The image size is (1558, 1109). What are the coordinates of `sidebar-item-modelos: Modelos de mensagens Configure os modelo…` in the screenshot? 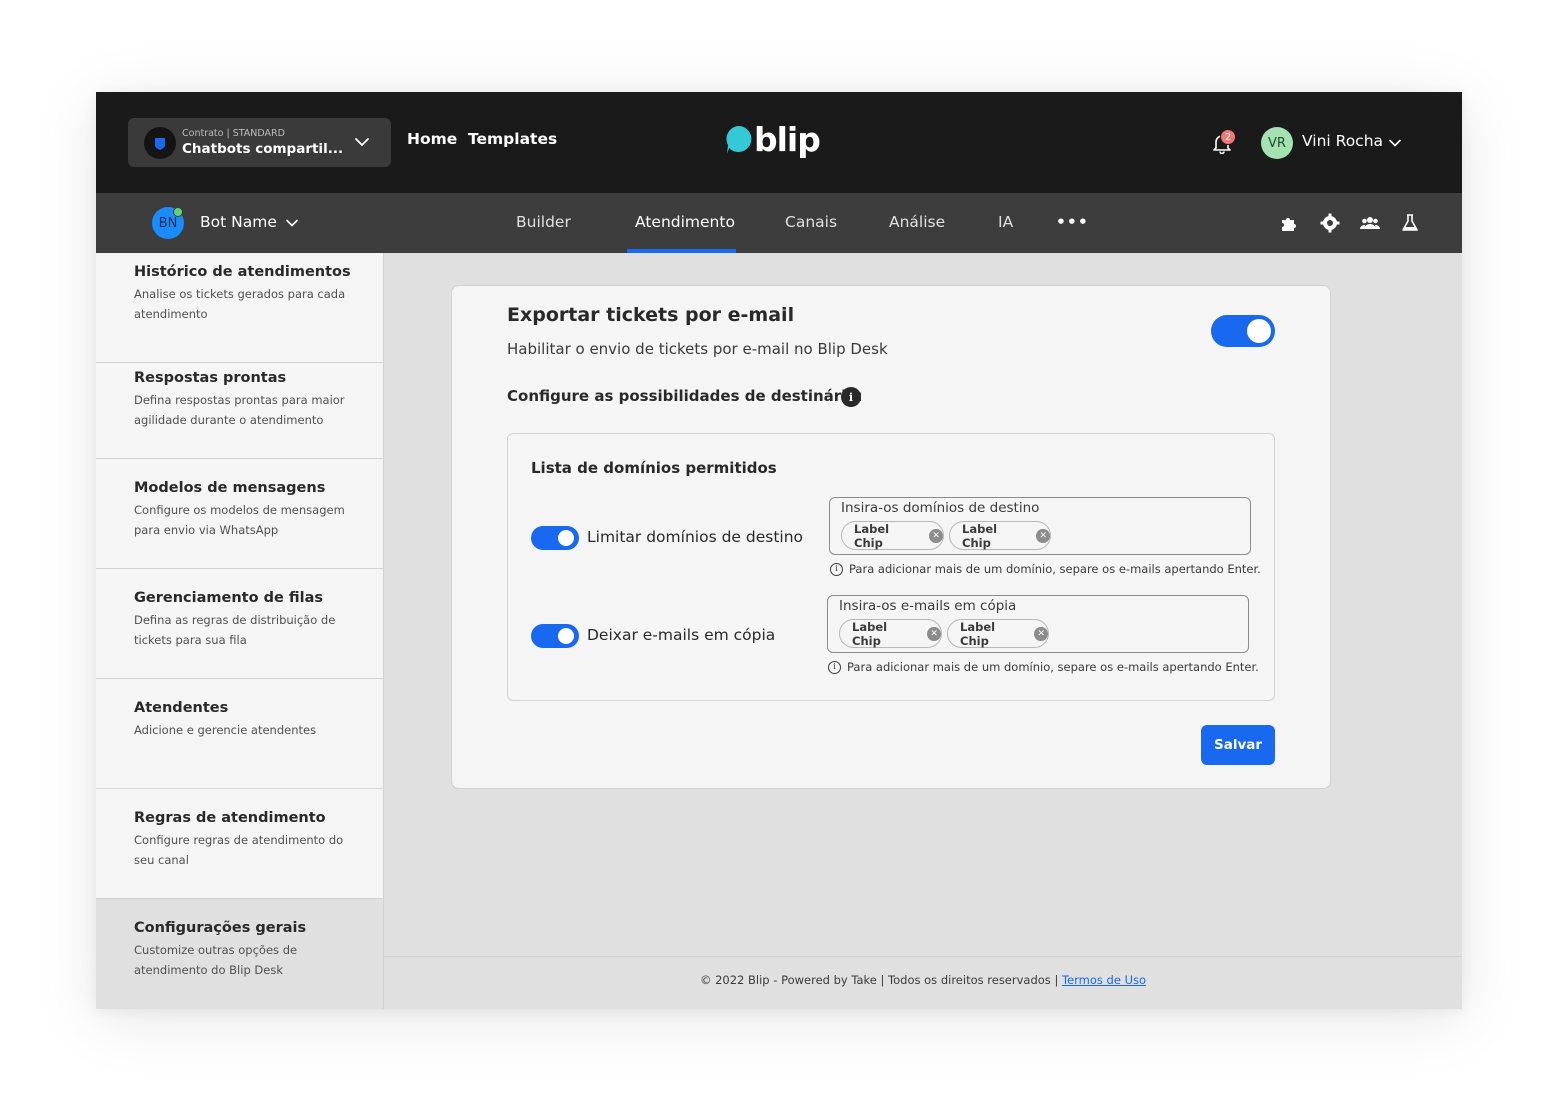 It's located at (239, 514).